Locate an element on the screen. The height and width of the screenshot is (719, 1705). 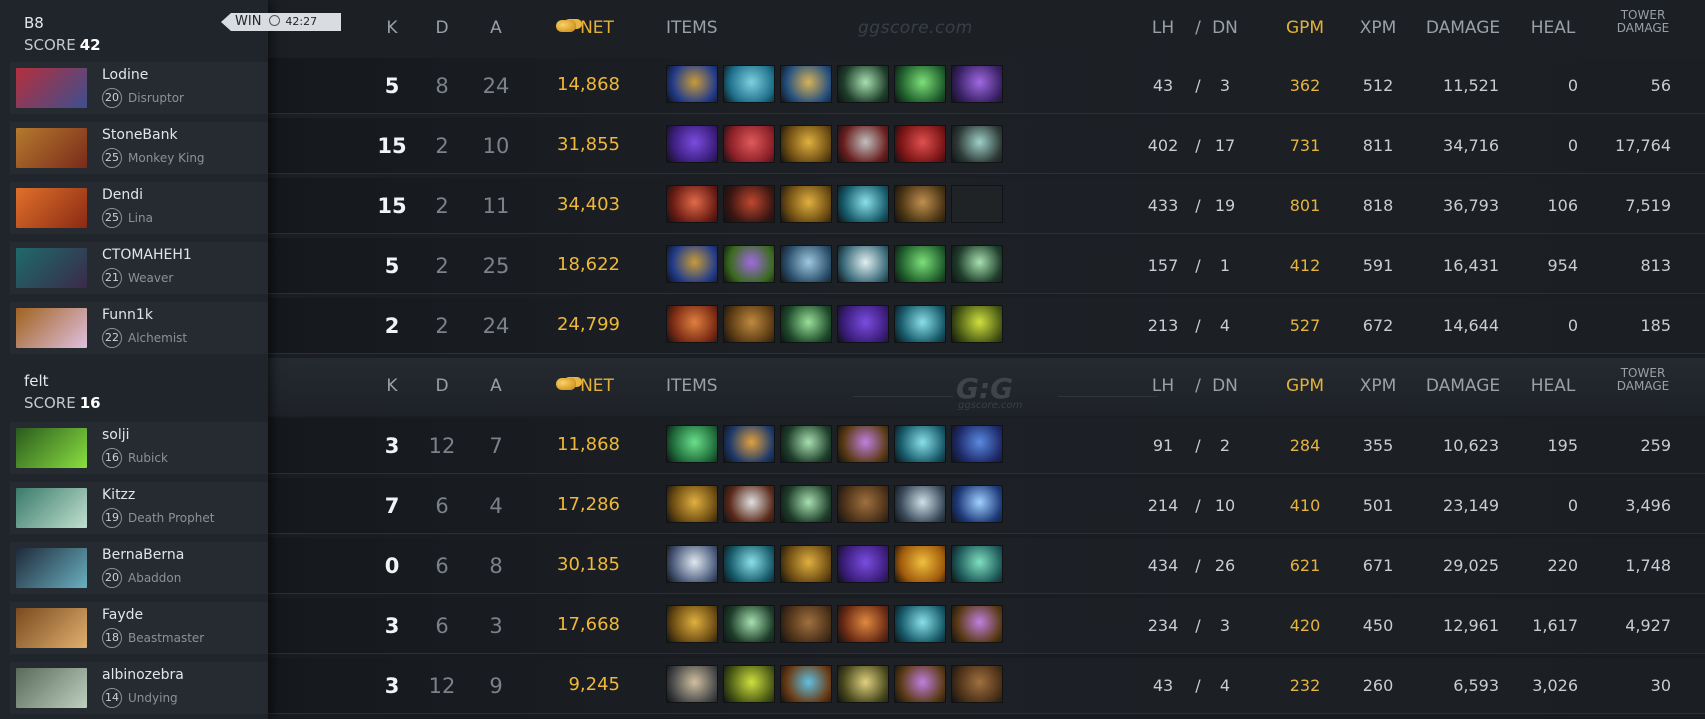
player-name: Kitzz is located at coordinates (118, 495).